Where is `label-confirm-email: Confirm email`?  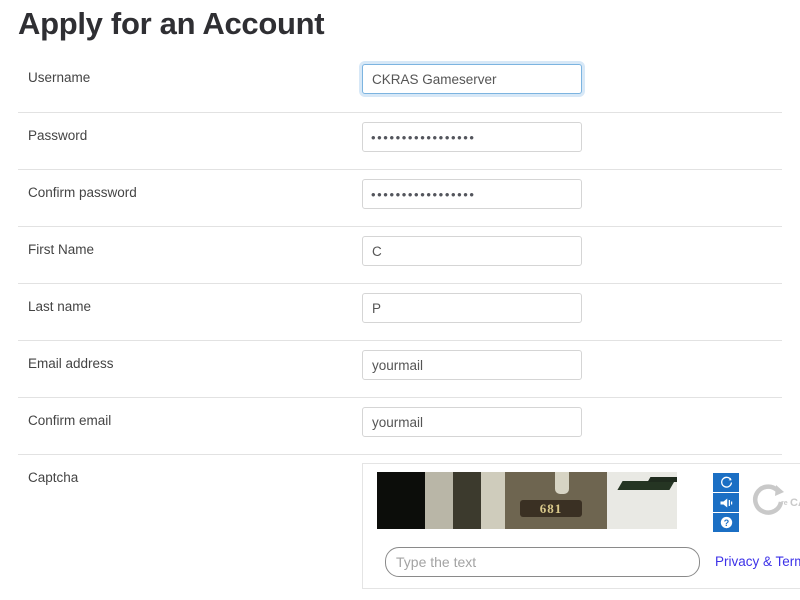 label-confirm-email: Confirm email is located at coordinates (70, 420).